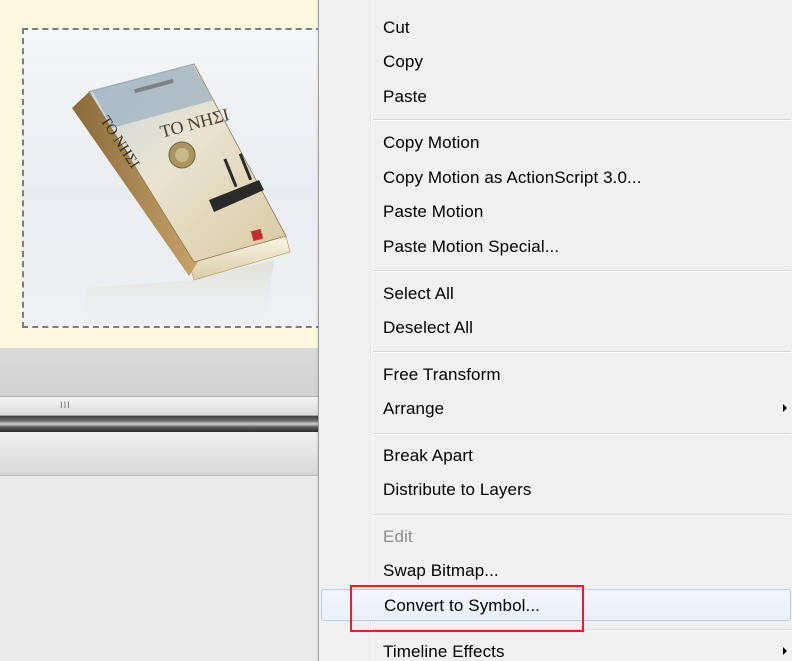 Image resolution: width=792 pixels, height=661 pixels. Describe the element at coordinates (433, 211) in the screenshot. I see `menu-item-label: Paste Motion` at that location.